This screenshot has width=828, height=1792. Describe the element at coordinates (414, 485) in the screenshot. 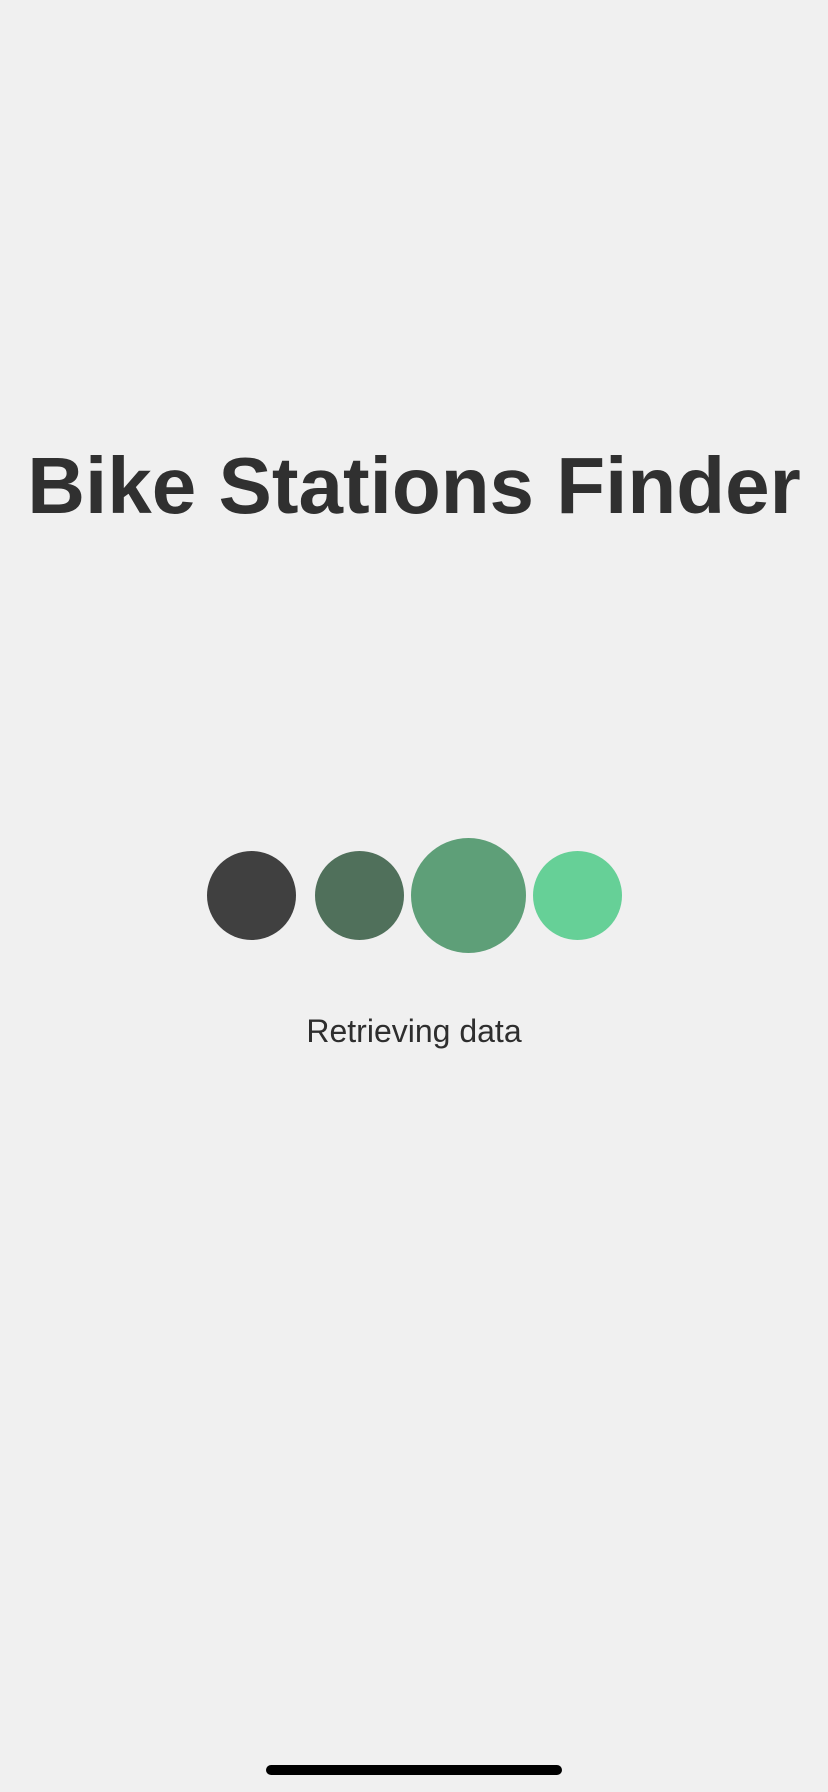

I see `app-title: Bike Stations Finder` at that location.